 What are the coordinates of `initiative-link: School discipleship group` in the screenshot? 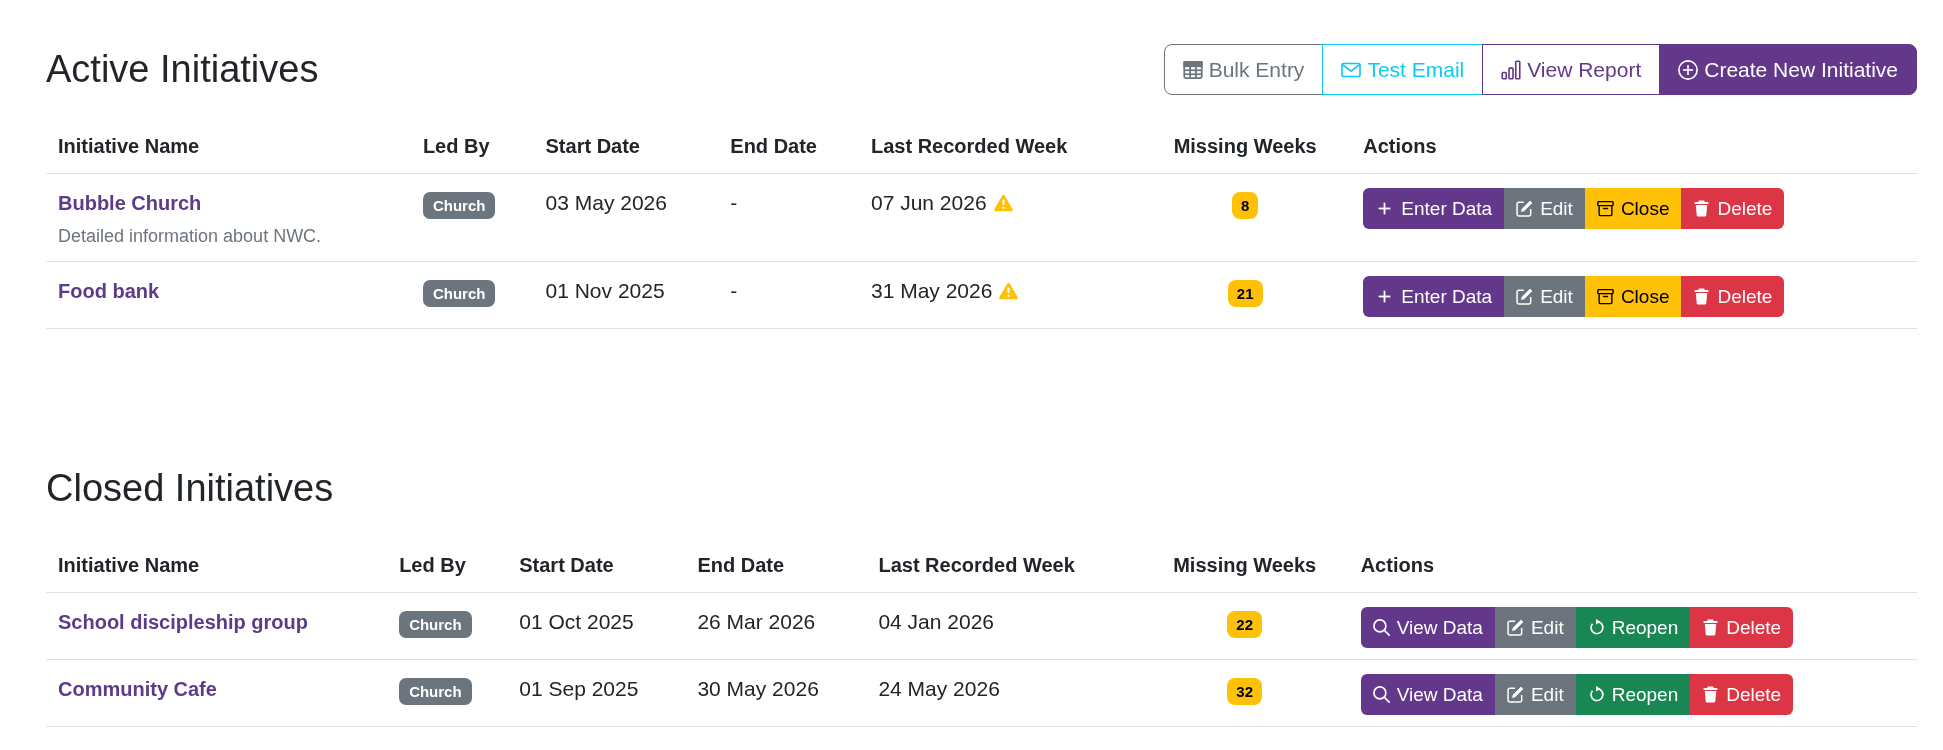 It's located at (183, 622).